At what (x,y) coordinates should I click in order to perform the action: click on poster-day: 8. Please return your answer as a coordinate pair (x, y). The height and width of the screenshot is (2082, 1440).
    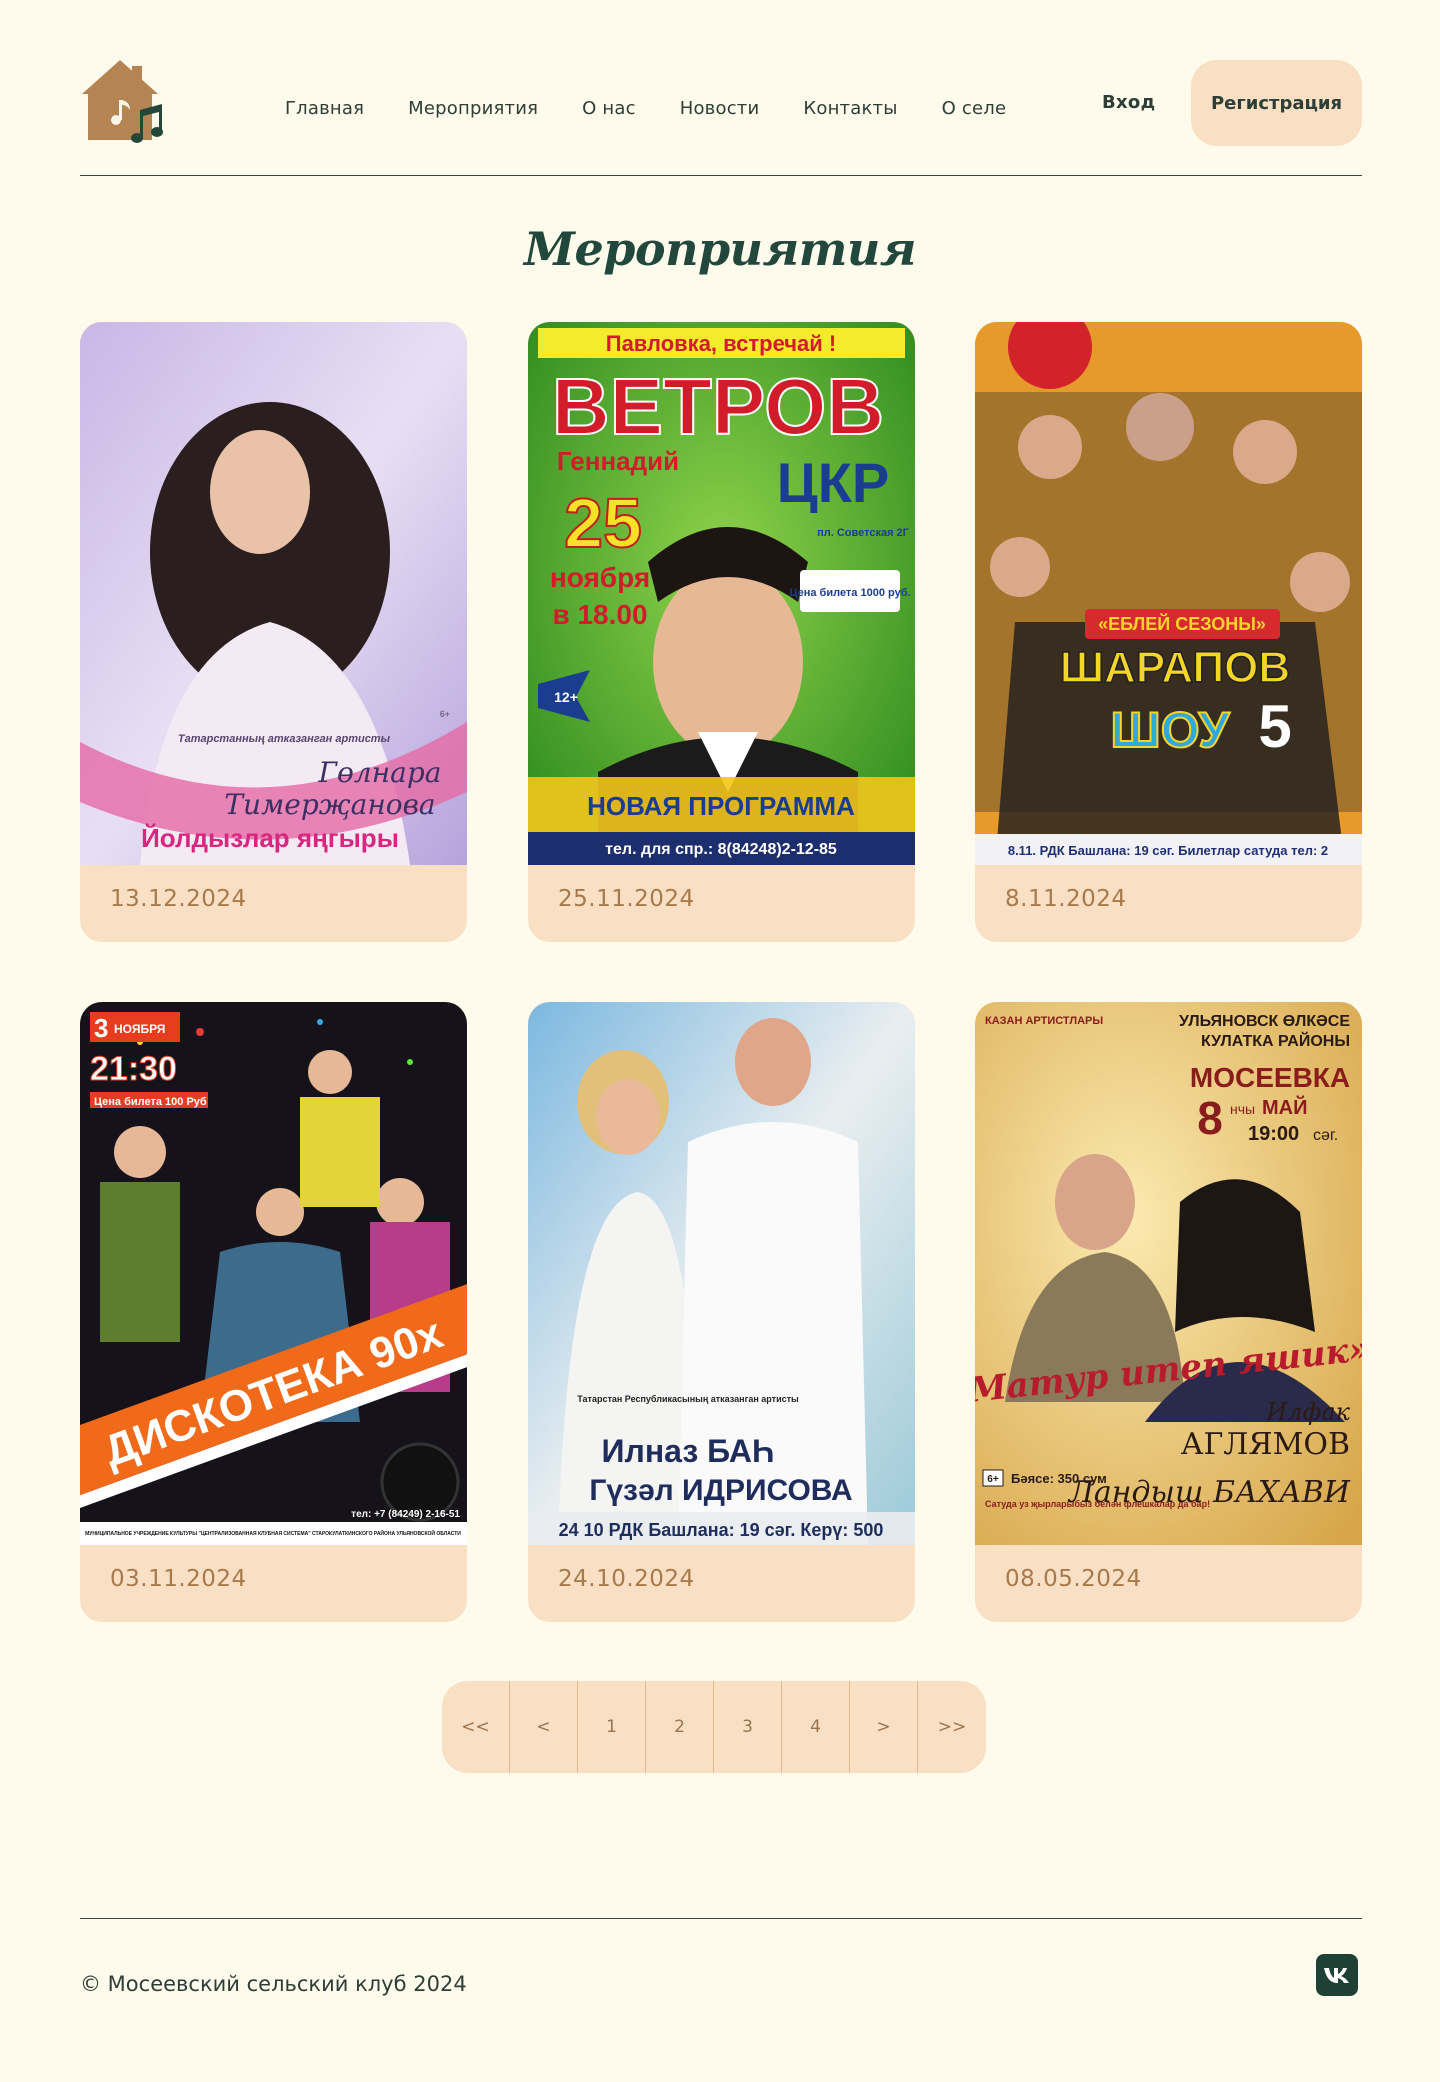
    Looking at the image, I should click on (1210, 1118).